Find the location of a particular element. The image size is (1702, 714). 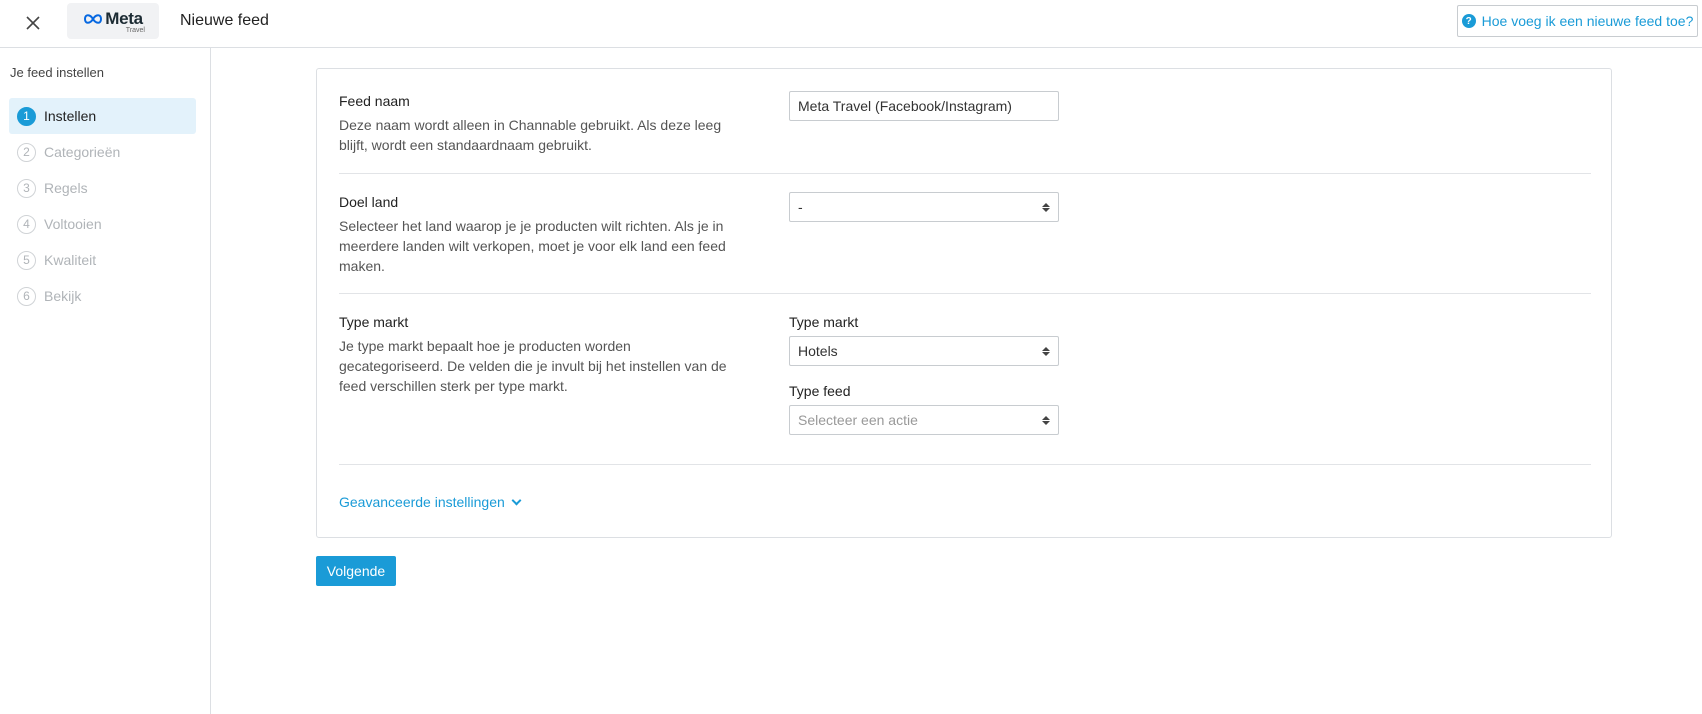

chevron-down-icon is located at coordinates (516, 500).